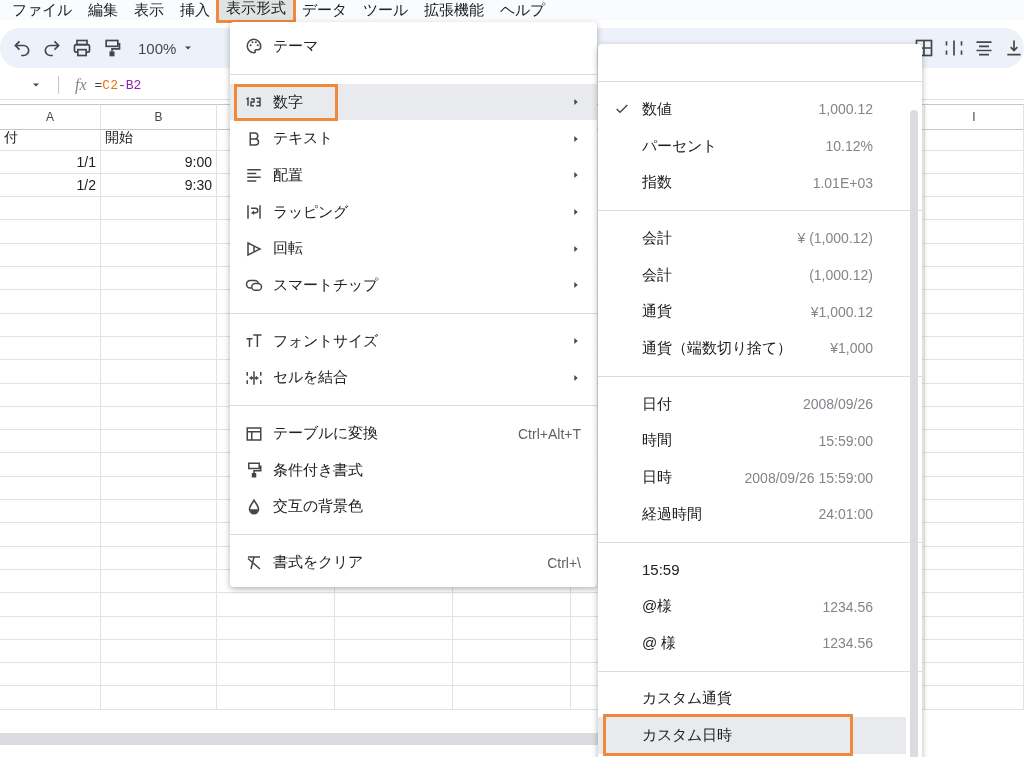  Describe the element at coordinates (22, 48) in the screenshot. I see `undo-icon` at that location.